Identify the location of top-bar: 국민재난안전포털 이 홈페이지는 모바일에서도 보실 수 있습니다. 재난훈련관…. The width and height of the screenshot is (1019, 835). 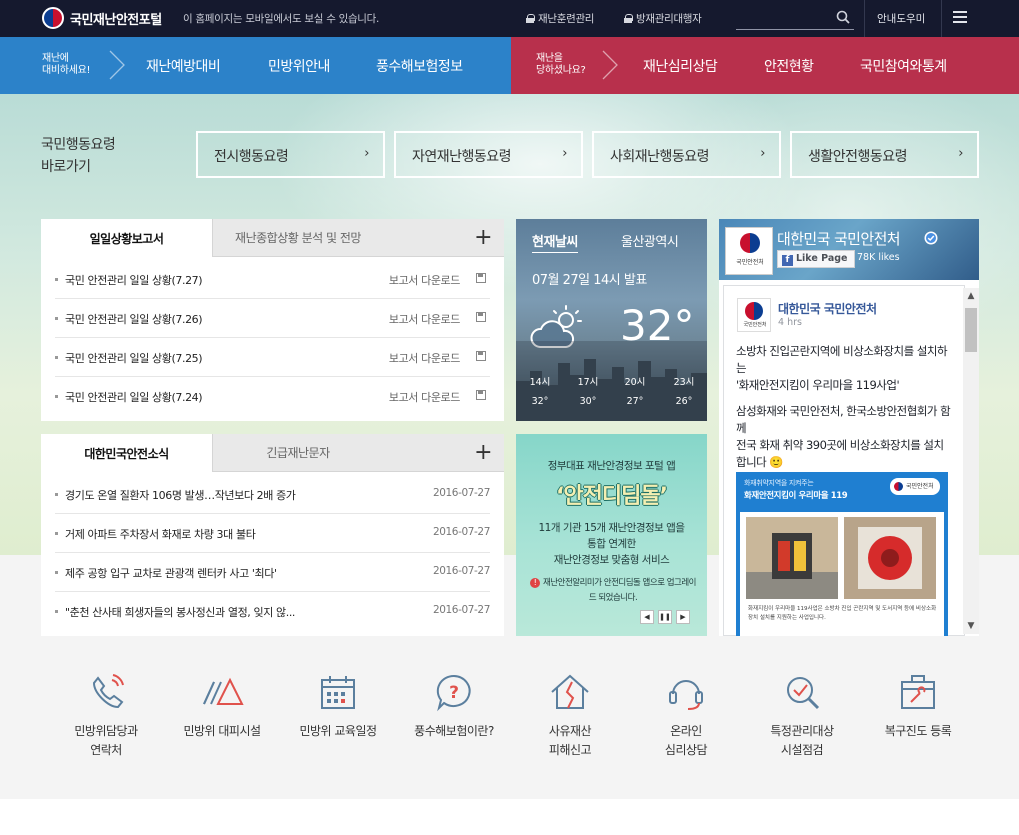
(509, 18).